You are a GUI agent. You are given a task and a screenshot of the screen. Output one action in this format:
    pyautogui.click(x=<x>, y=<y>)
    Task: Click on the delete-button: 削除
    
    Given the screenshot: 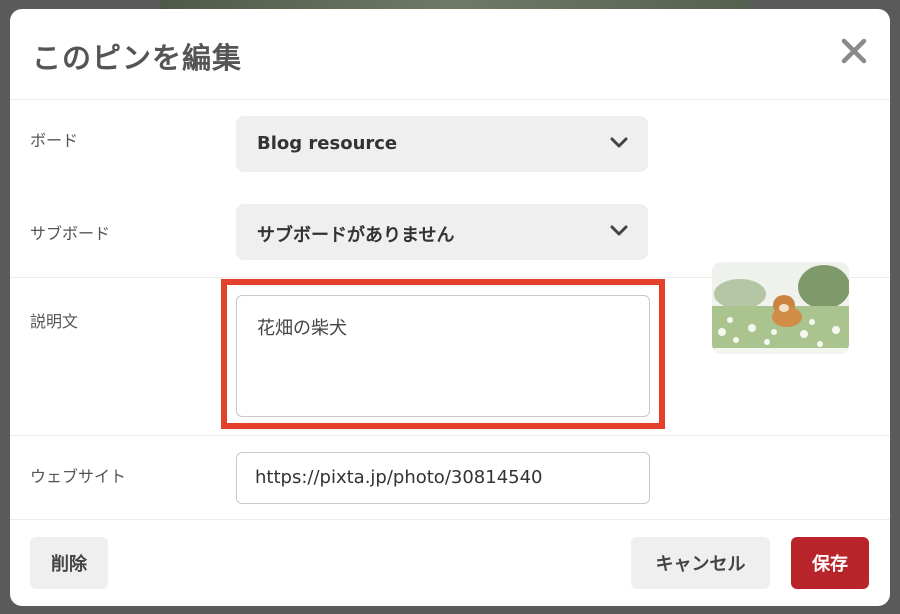 What is the action you would take?
    pyautogui.click(x=69, y=563)
    